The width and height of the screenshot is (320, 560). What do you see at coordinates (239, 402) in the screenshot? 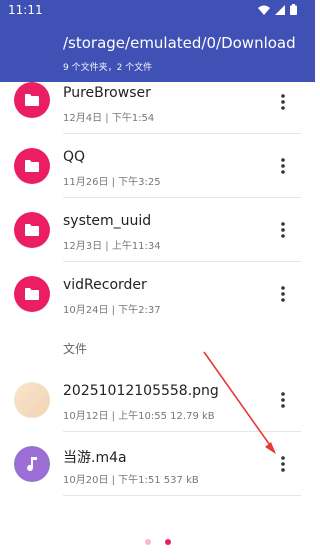
I see `annotation-arrow` at bounding box center [239, 402].